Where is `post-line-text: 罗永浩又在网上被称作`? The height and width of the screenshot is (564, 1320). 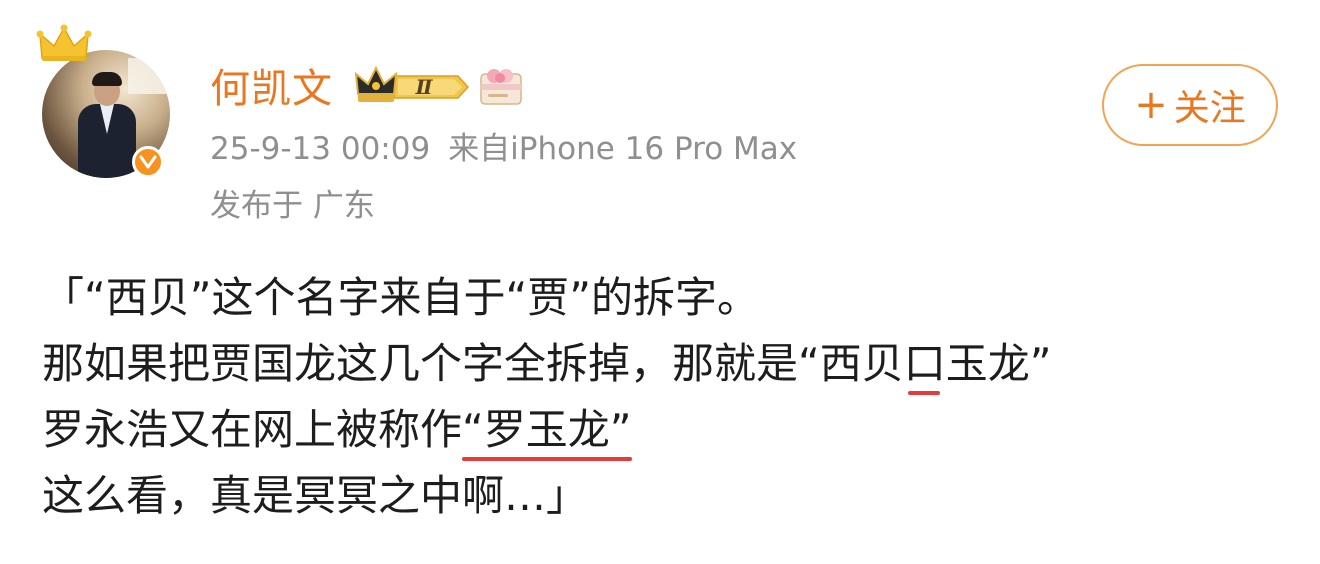
post-line-text: 罗永浩又在网上被称作 is located at coordinates (252, 429).